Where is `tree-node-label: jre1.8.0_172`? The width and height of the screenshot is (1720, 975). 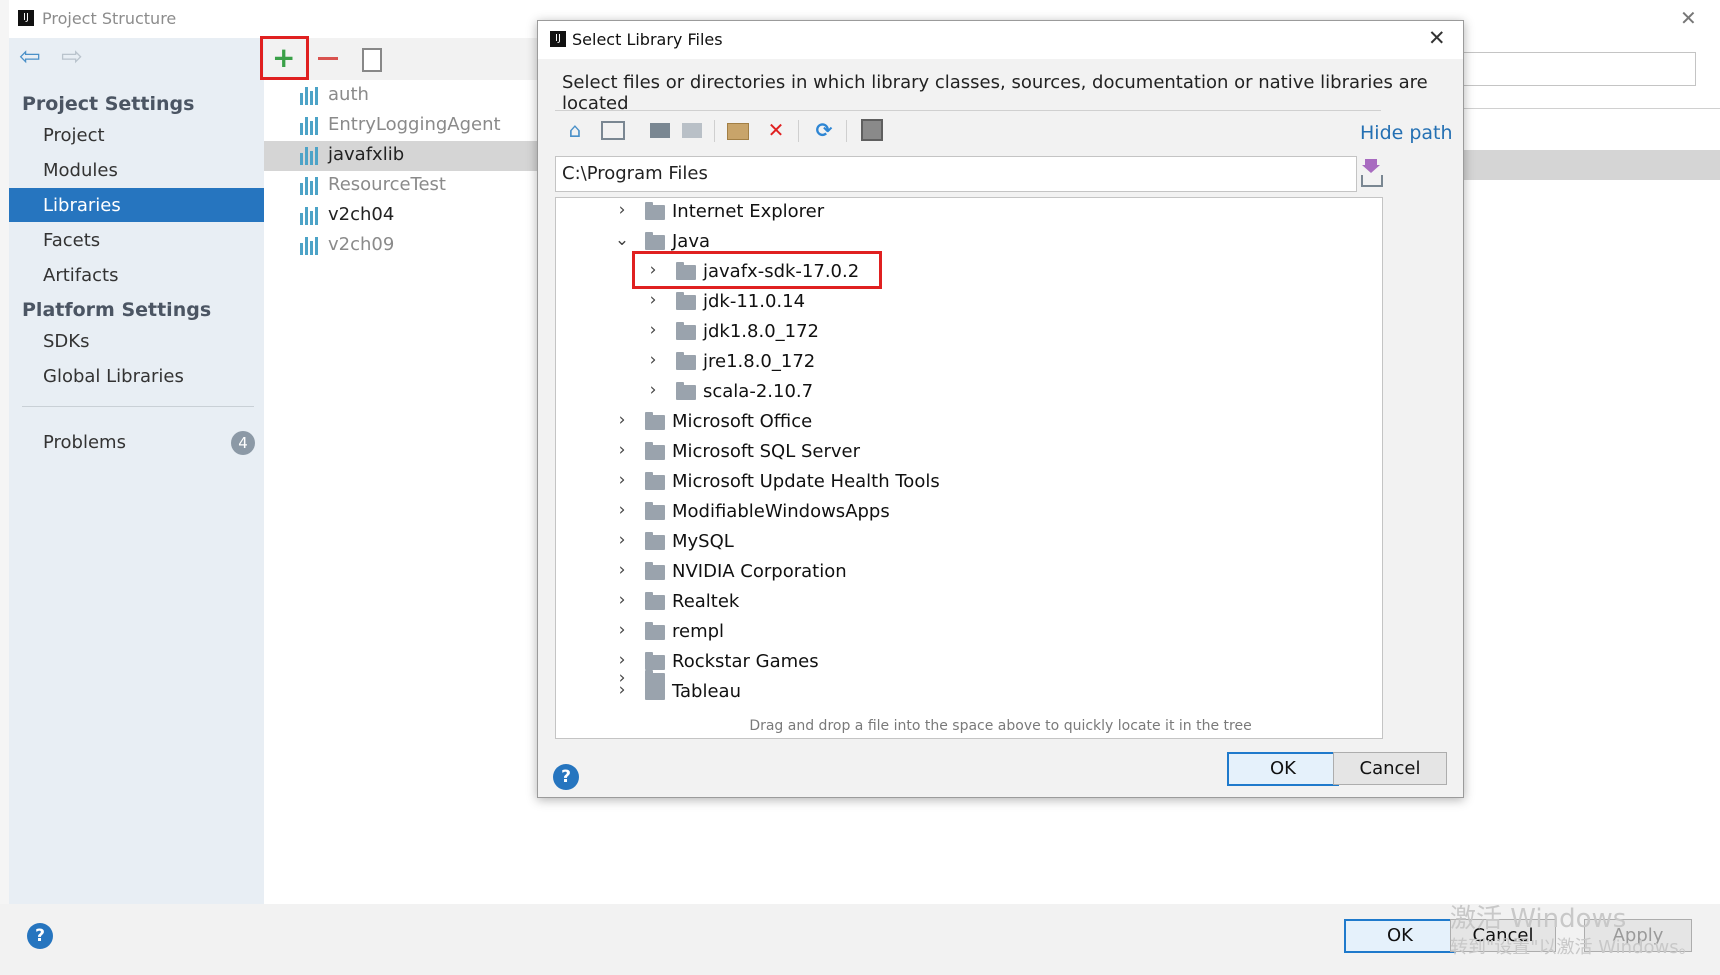
tree-node-label: jre1.8.0_172 is located at coordinates (759, 361).